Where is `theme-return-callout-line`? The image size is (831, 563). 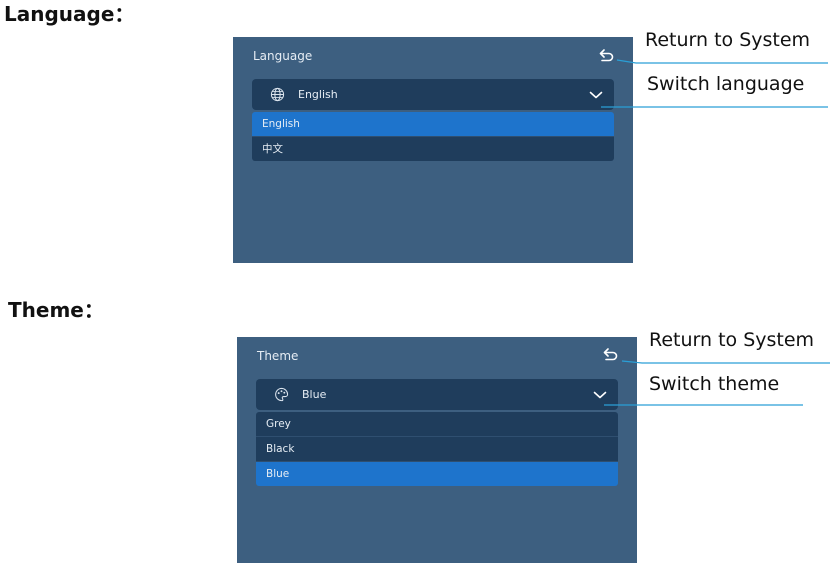
theme-return-callout-line is located at coordinates (725, 362).